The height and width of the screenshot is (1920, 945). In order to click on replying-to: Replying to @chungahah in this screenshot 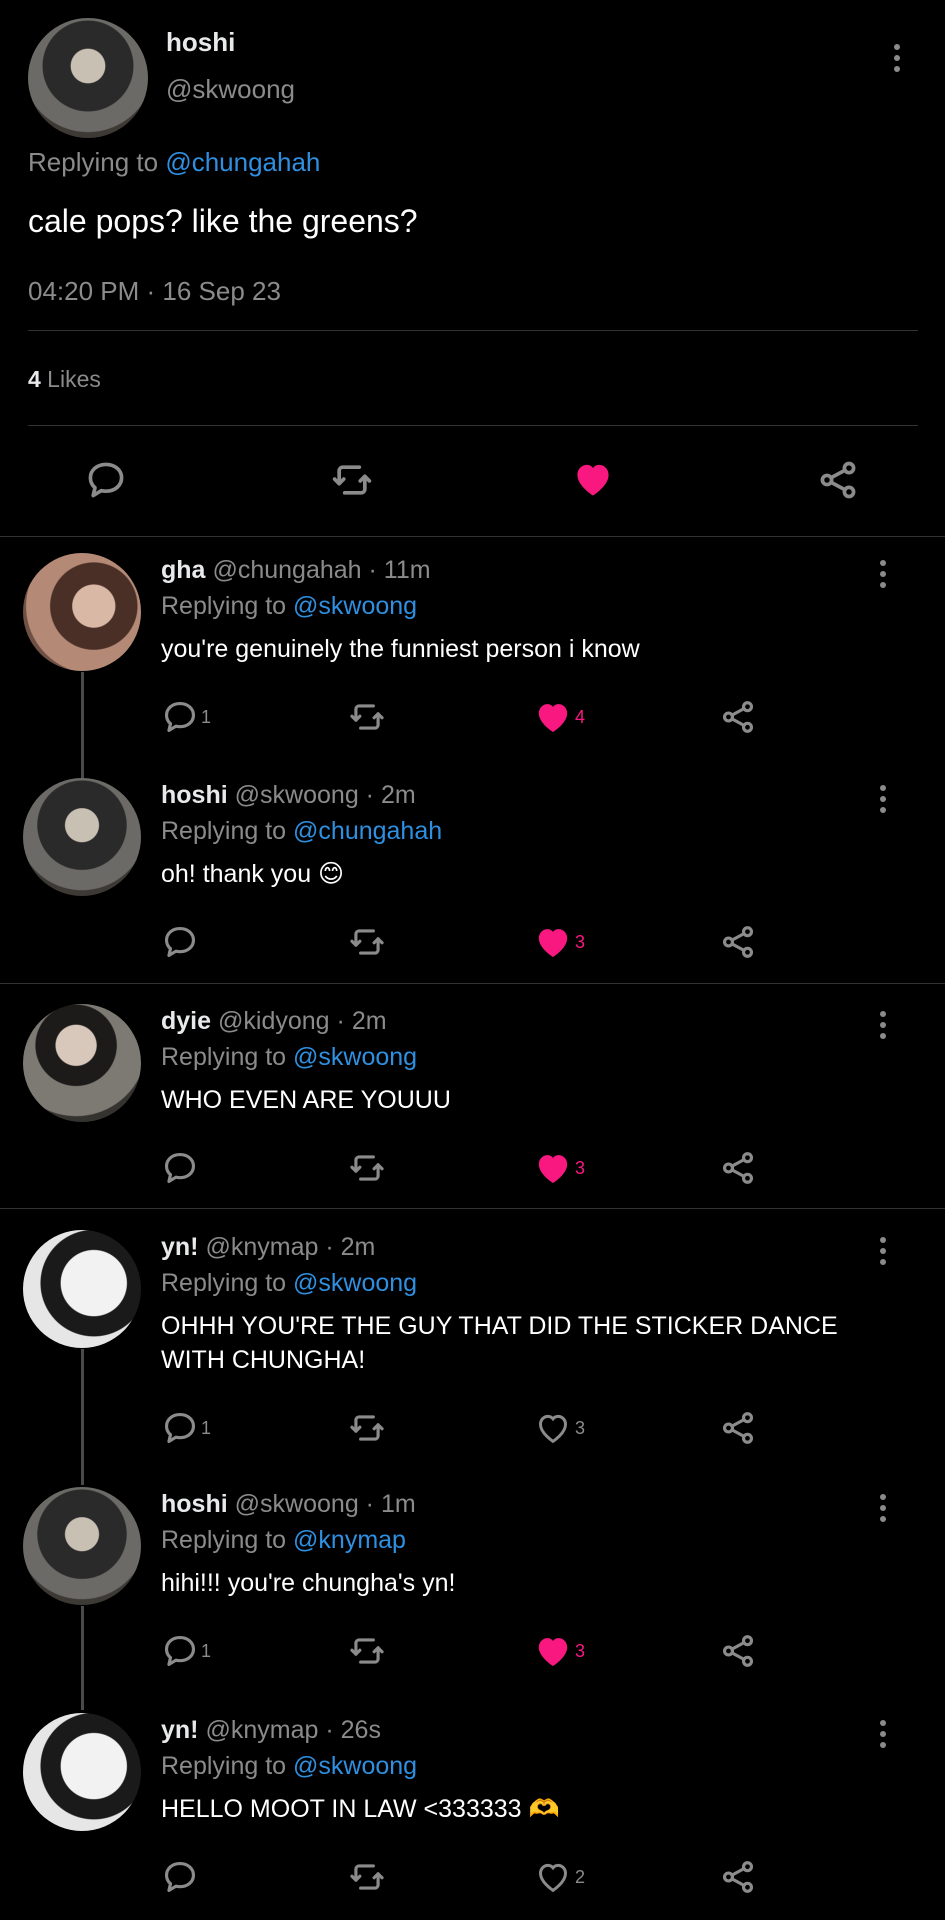, I will do `click(301, 831)`.